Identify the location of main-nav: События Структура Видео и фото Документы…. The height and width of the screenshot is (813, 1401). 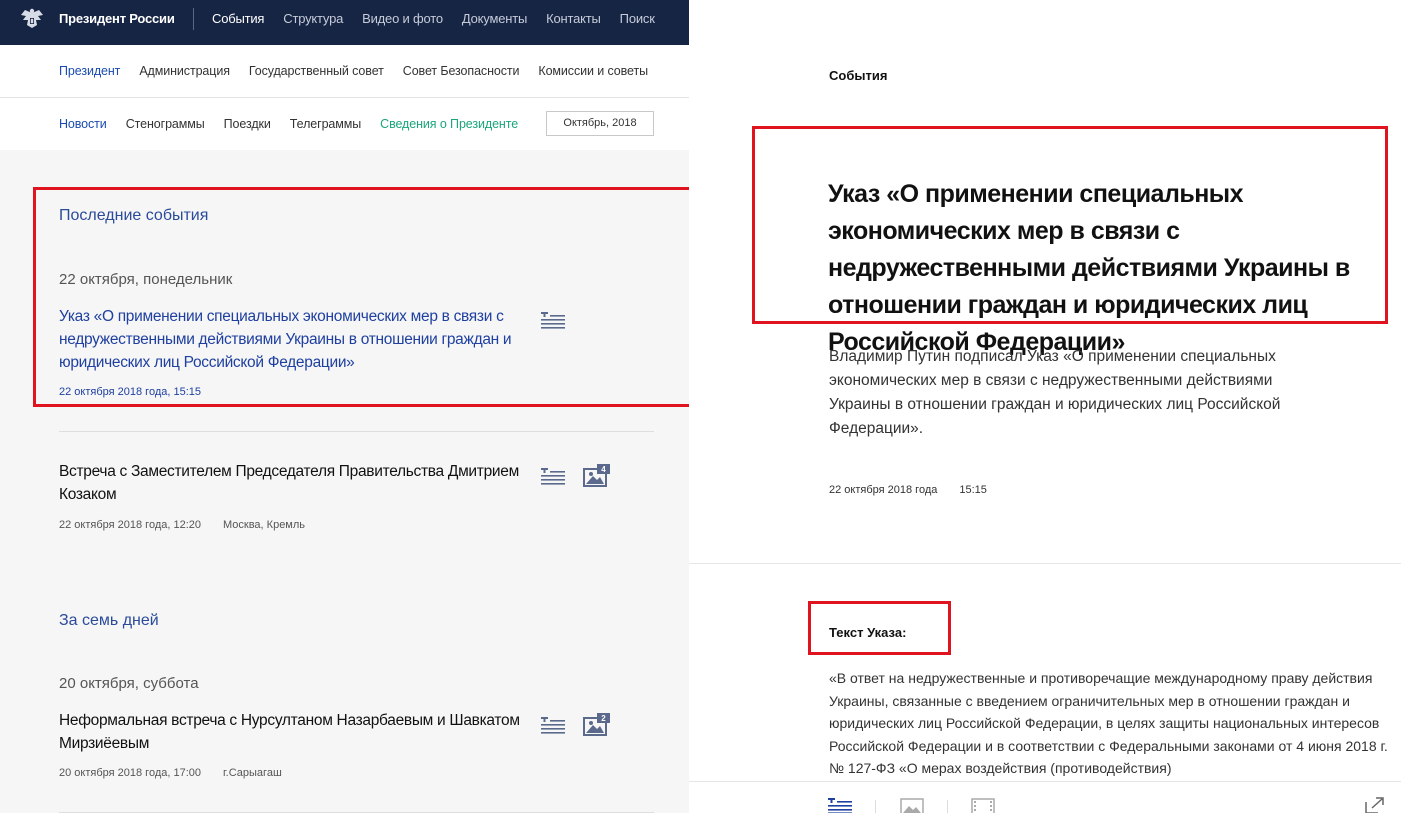
(443, 18).